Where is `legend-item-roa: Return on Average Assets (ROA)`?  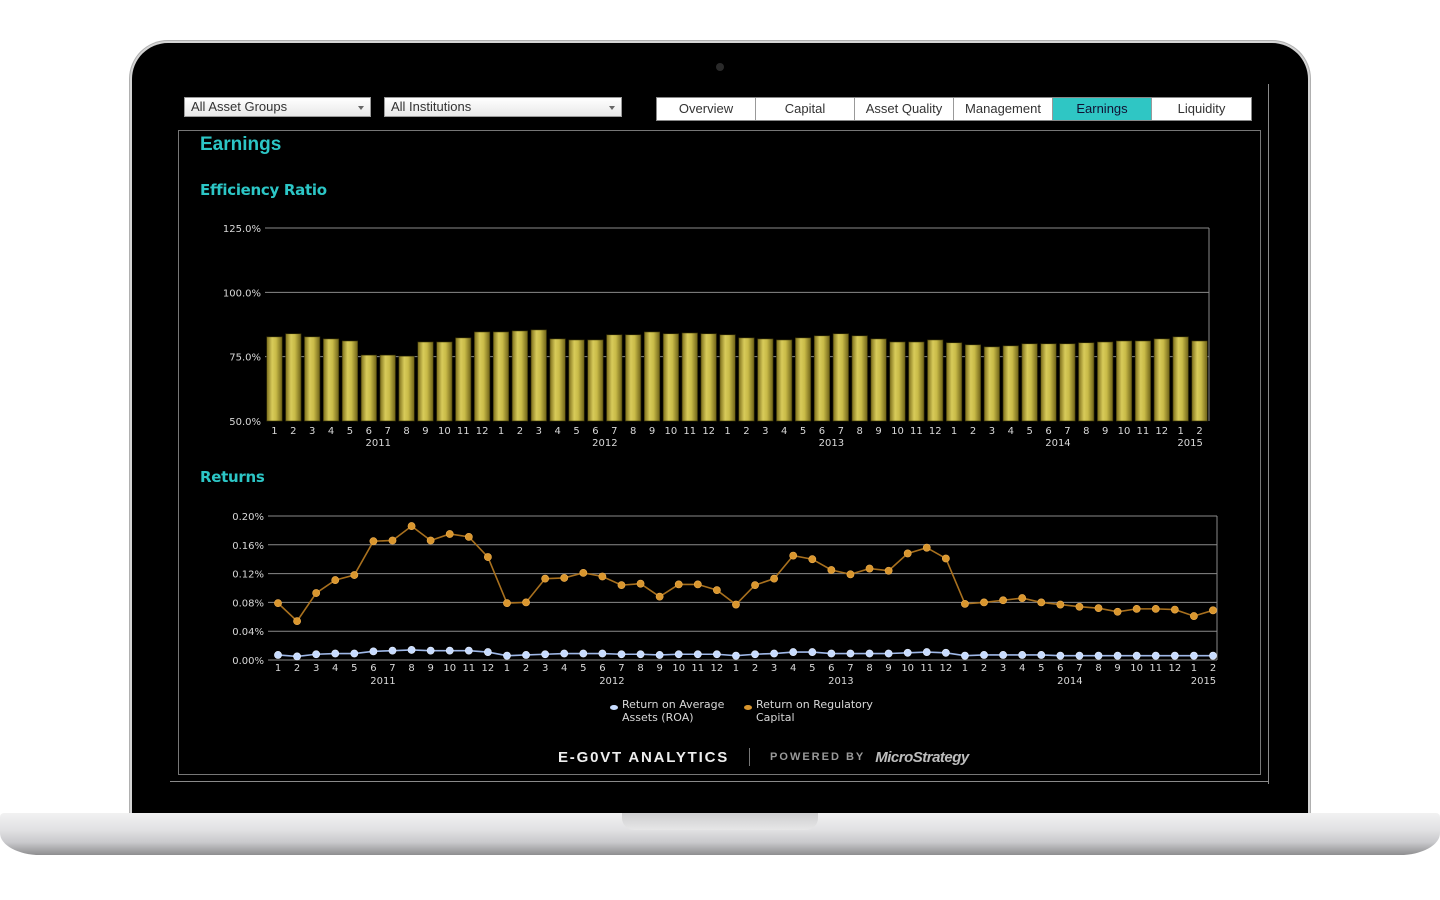 legend-item-roa: Return on Average Assets (ROA) is located at coordinates (667, 711).